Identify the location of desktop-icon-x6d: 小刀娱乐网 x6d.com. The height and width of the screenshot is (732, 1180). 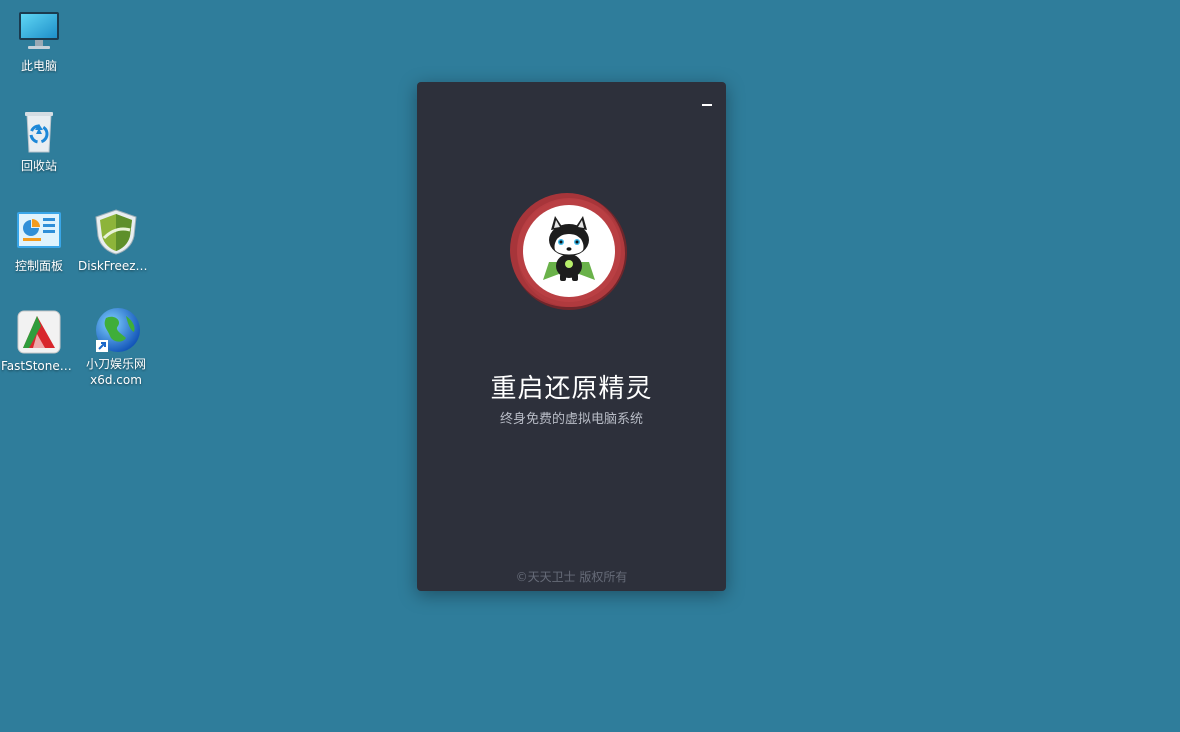
(116, 347).